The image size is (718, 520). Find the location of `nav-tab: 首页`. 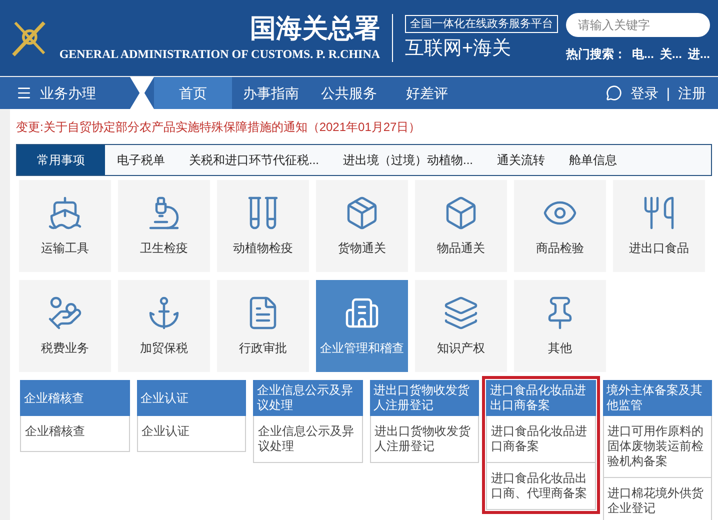

nav-tab: 首页 is located at coordinates (193, 93).